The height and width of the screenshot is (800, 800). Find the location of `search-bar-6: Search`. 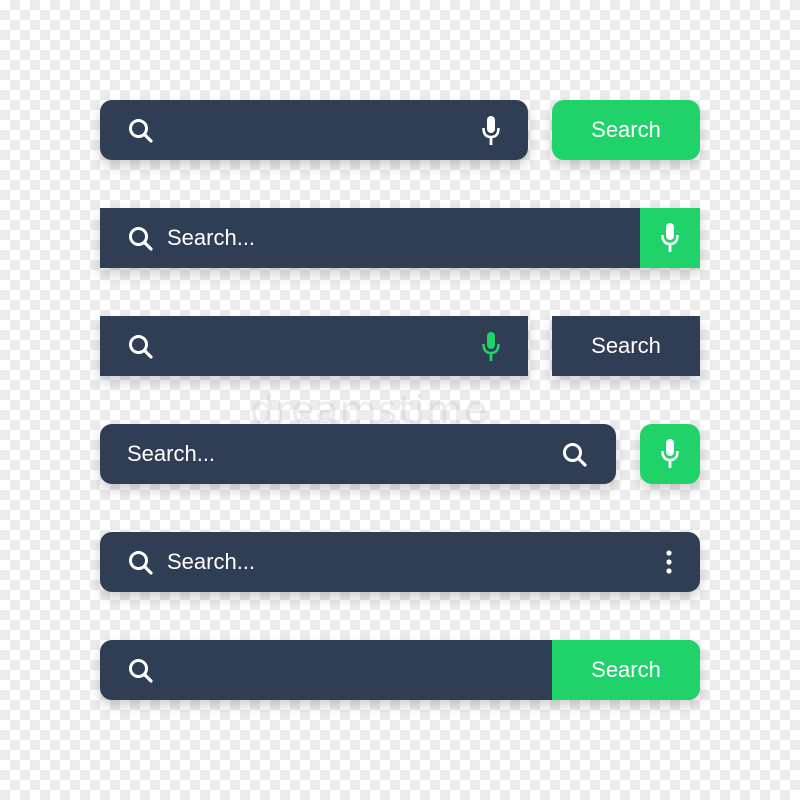

search-bar-6: Search is located at coordinates (400, 670).